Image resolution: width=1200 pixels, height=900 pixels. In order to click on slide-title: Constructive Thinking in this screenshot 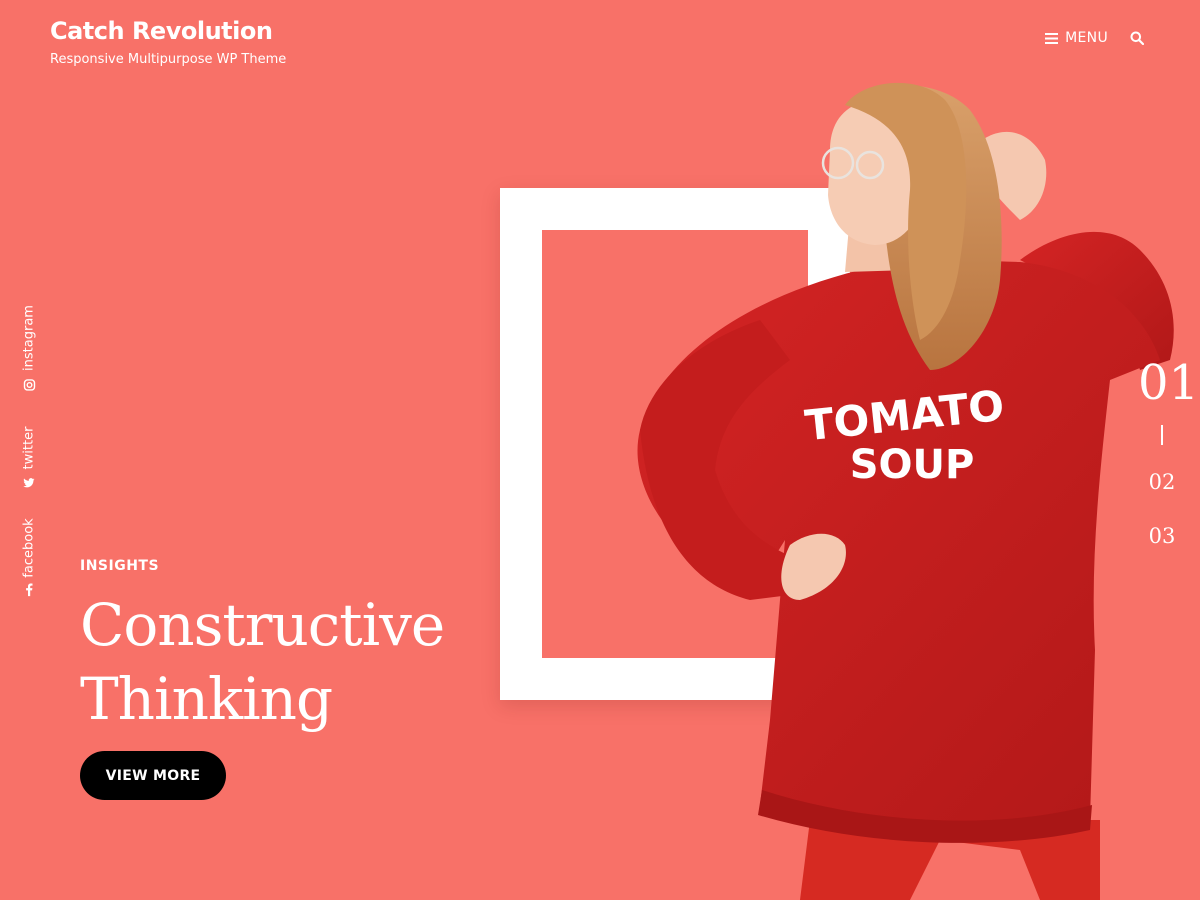, I will do `click(262, 662)`.